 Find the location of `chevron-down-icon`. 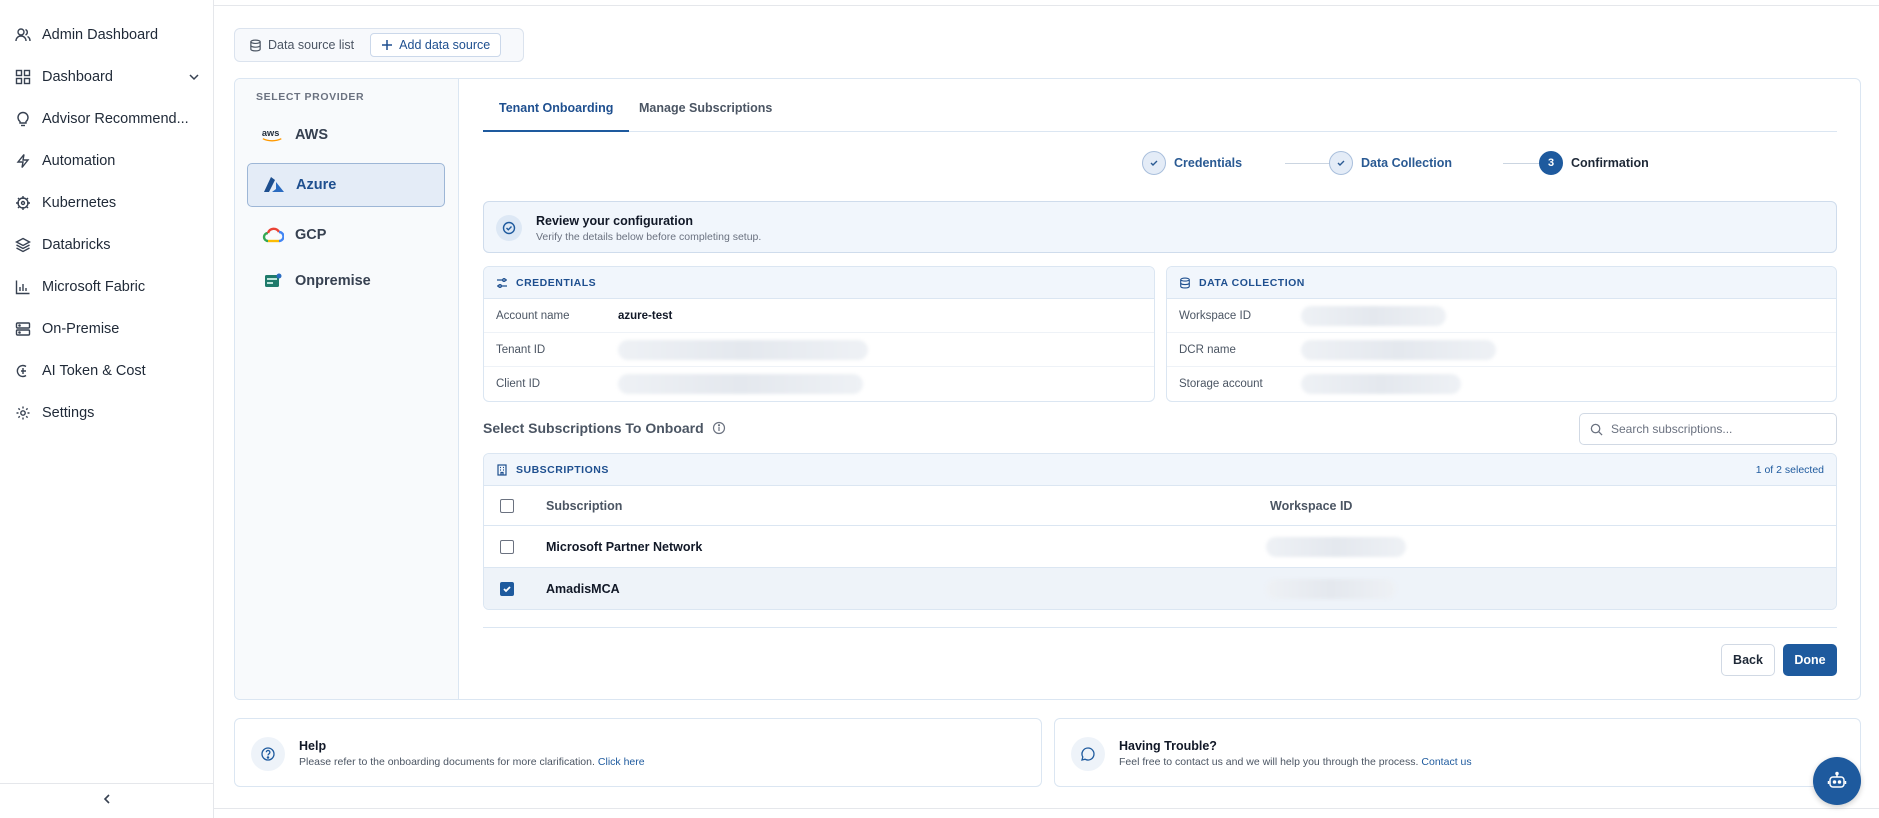

chevron-down-icon is located at coordinates (194, 77).